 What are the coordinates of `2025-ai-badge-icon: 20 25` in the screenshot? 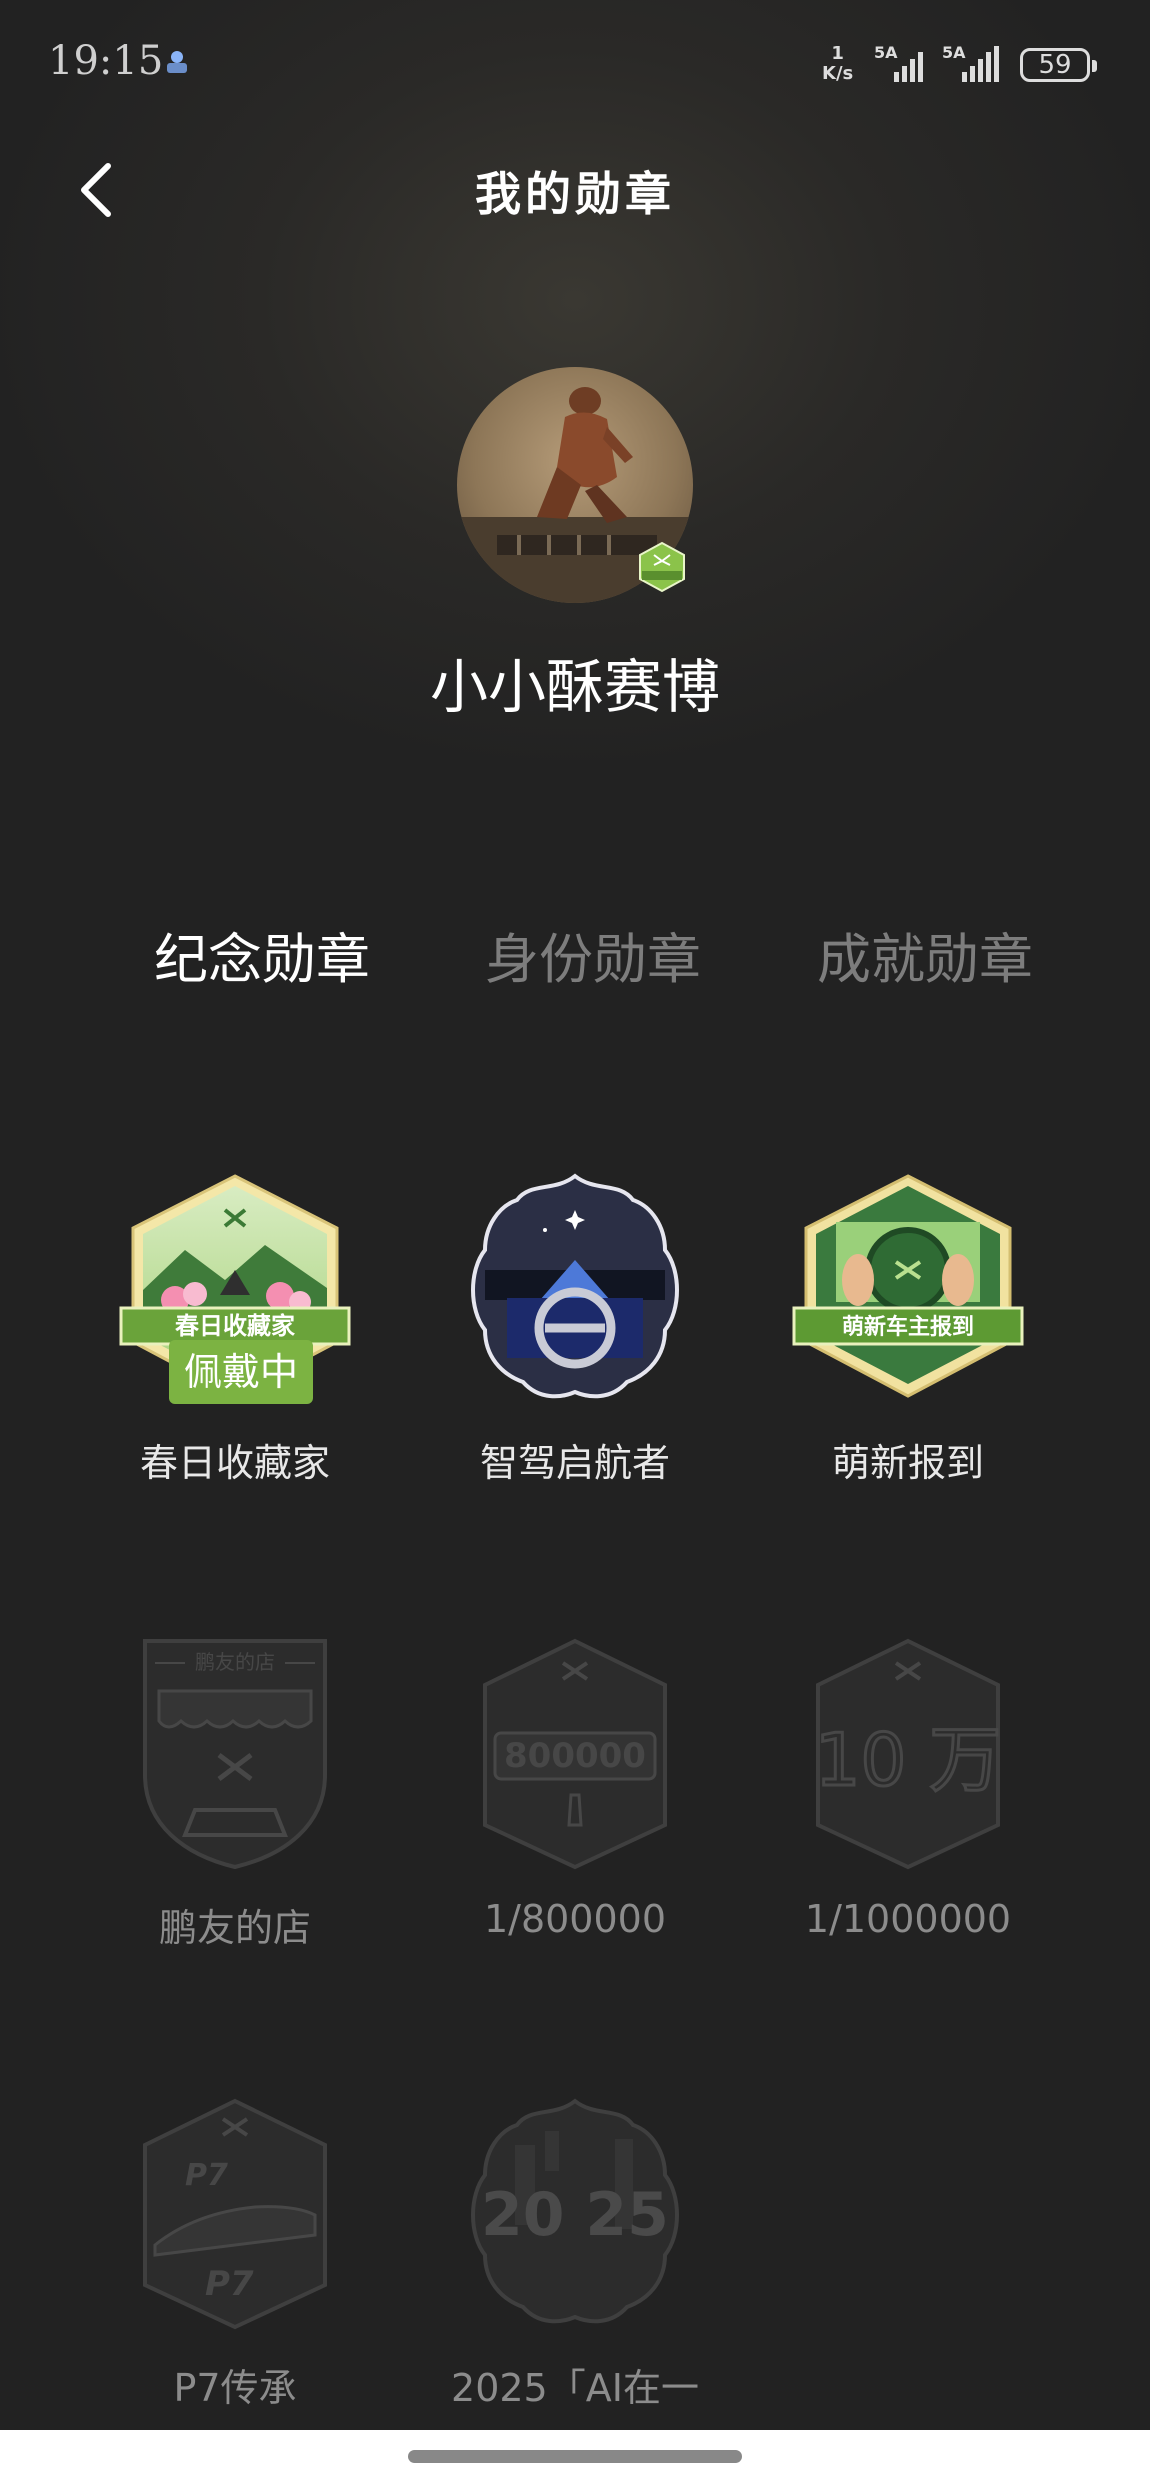 It's located at (575, 2215).